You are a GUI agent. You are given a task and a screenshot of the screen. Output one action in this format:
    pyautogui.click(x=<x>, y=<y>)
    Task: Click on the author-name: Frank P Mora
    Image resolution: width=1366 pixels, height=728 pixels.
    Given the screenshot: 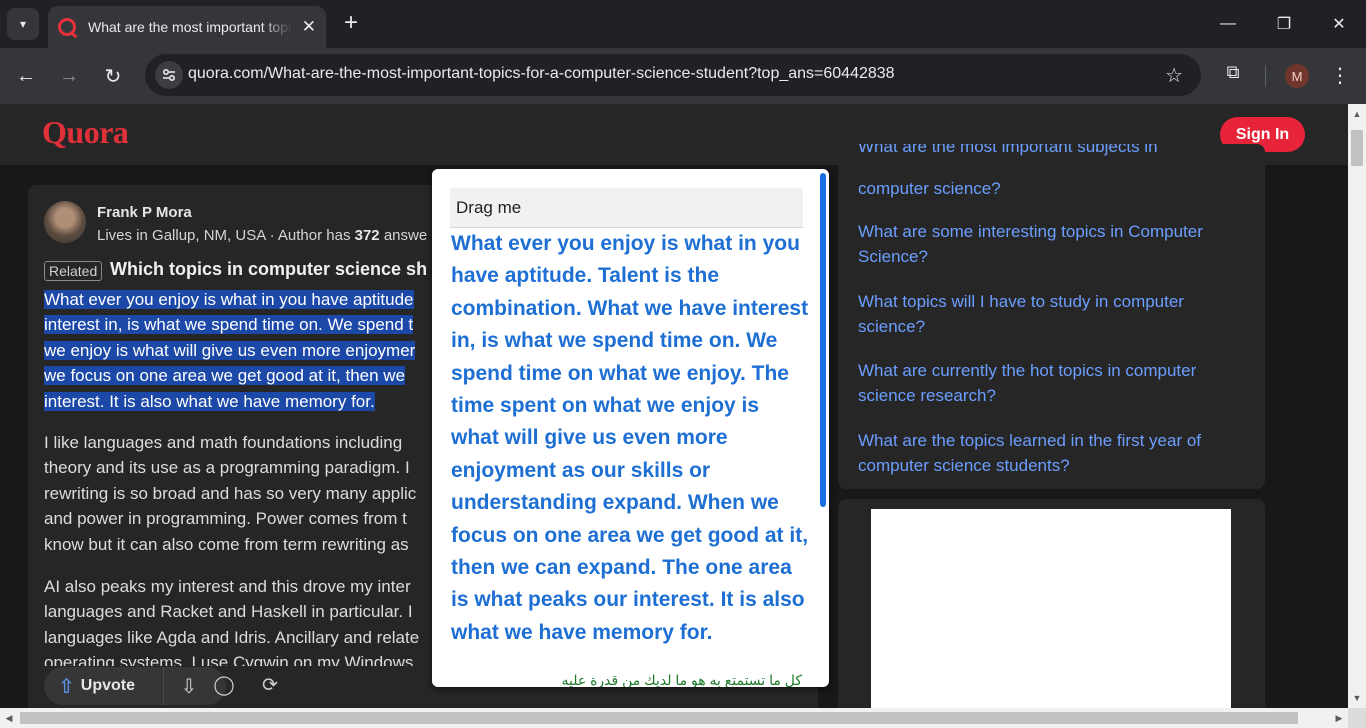 What is the action you would take?
    pyautogui.click(x=144, y=212)
    